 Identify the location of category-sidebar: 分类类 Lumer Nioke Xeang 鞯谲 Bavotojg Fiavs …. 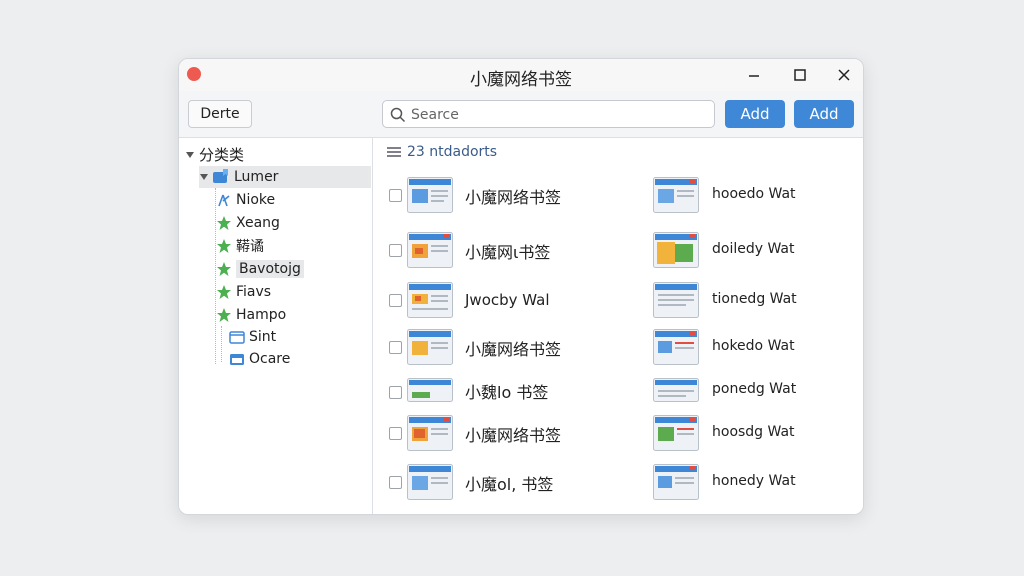
(276, 326).